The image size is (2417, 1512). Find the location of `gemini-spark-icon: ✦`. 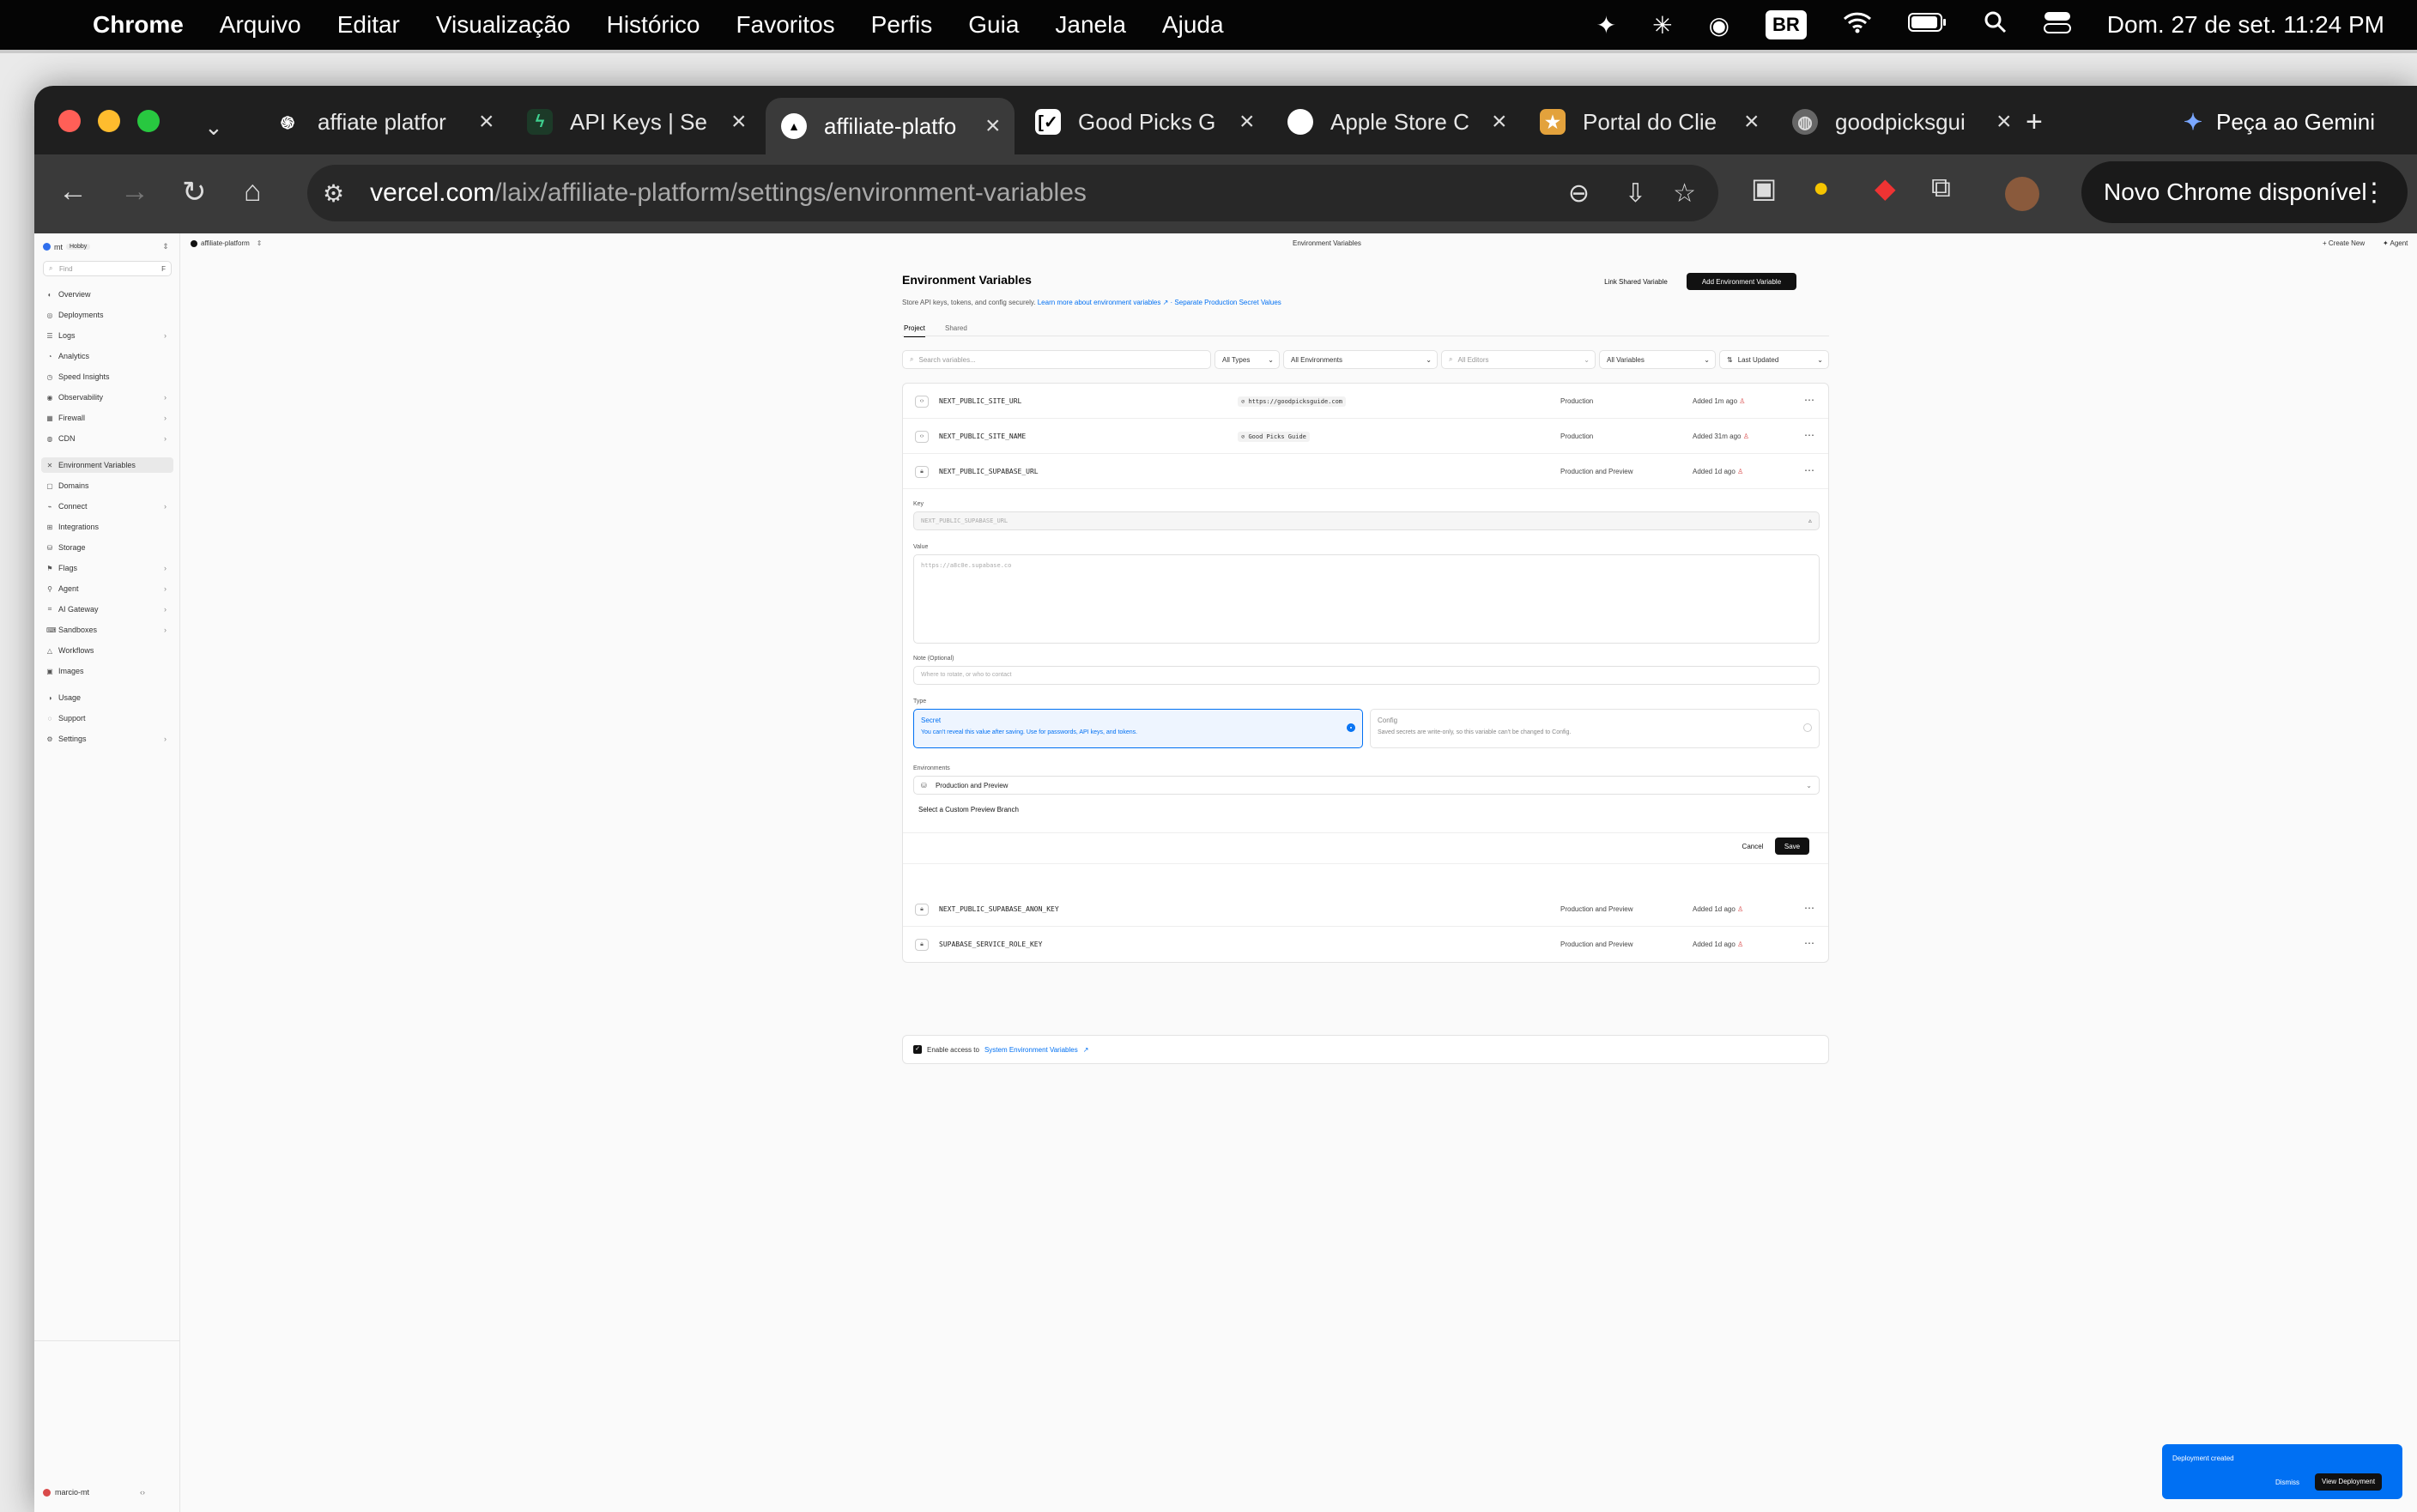

gemini-spark-icon: ✦ is located at coordinates (1606, 25).